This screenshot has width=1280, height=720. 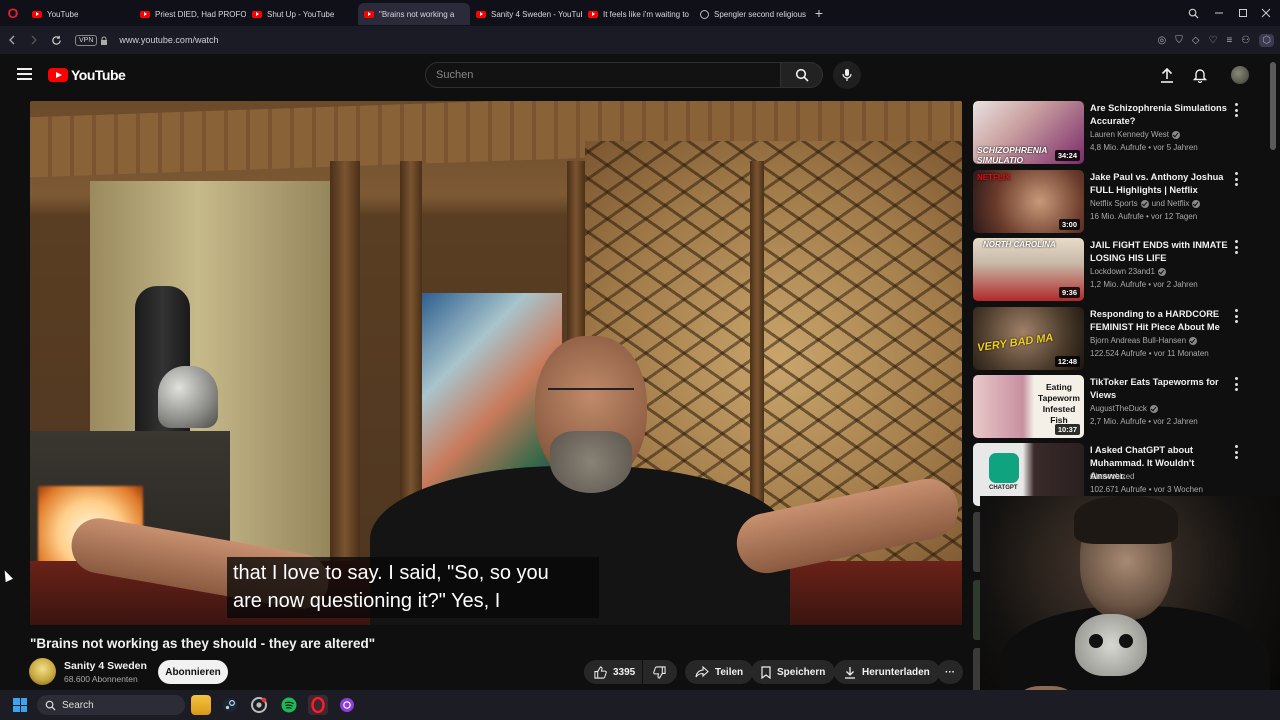 I want to click on minimize-icon, so click(x=1219, y=13).